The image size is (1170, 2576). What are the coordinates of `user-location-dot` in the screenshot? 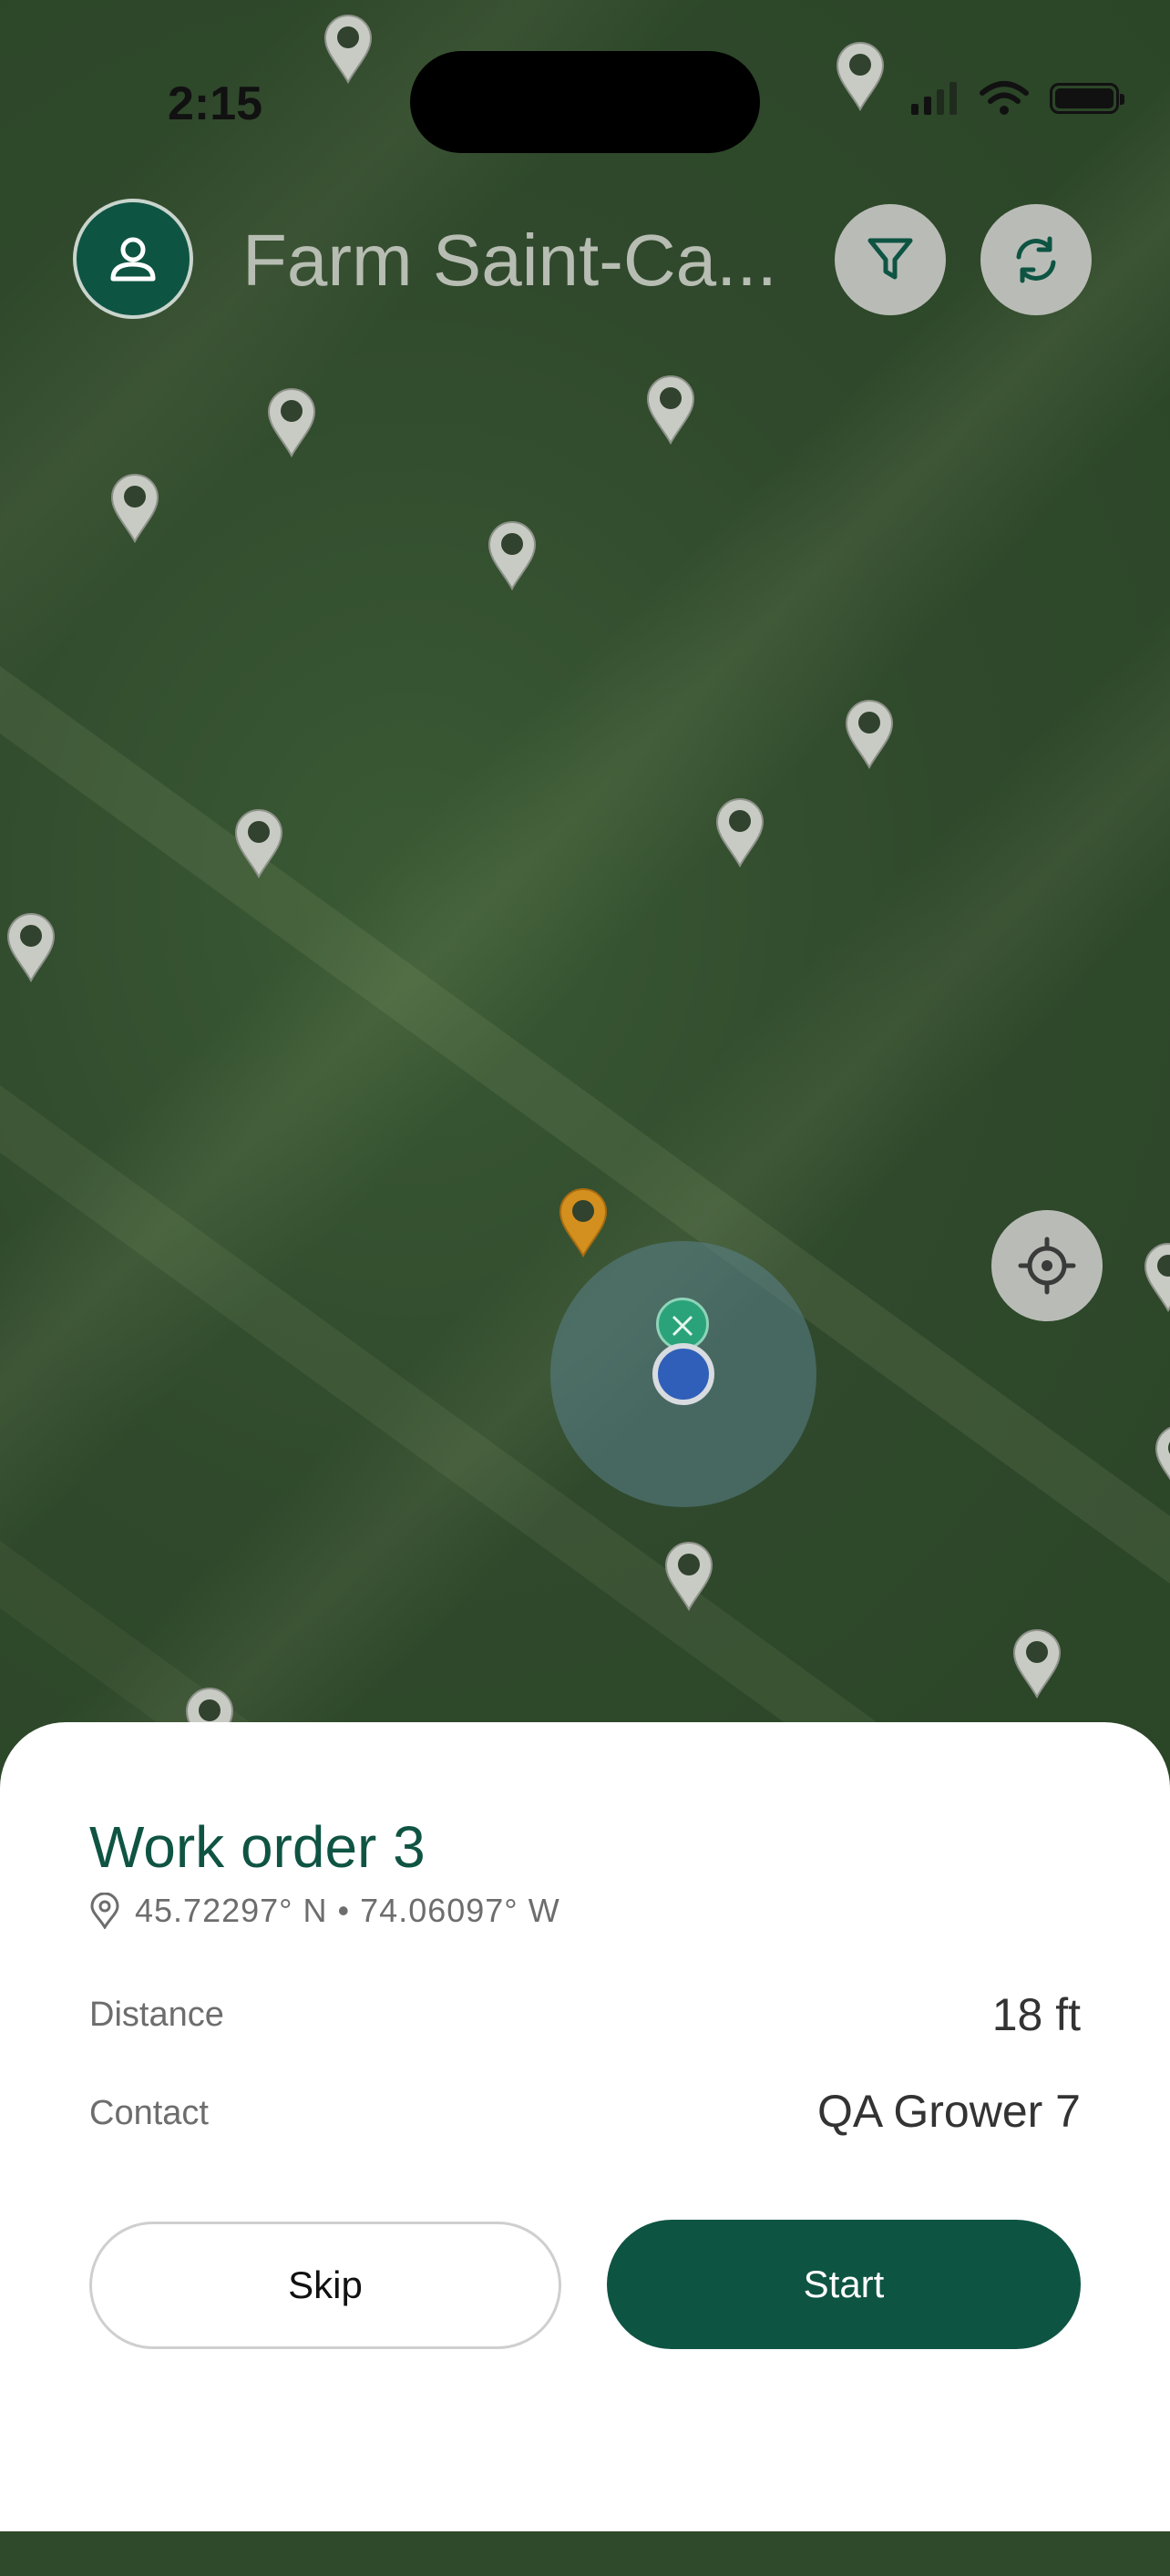 It's located at (683, 1374).